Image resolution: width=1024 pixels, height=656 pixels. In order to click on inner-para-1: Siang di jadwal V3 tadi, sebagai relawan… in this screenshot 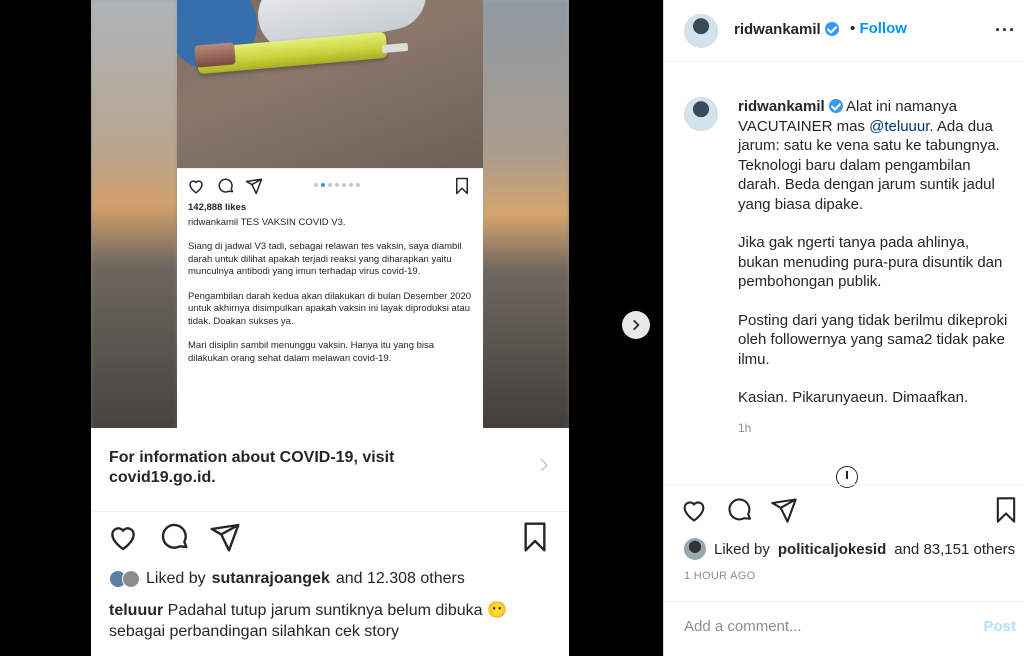, I will do `click(325, 259)`.